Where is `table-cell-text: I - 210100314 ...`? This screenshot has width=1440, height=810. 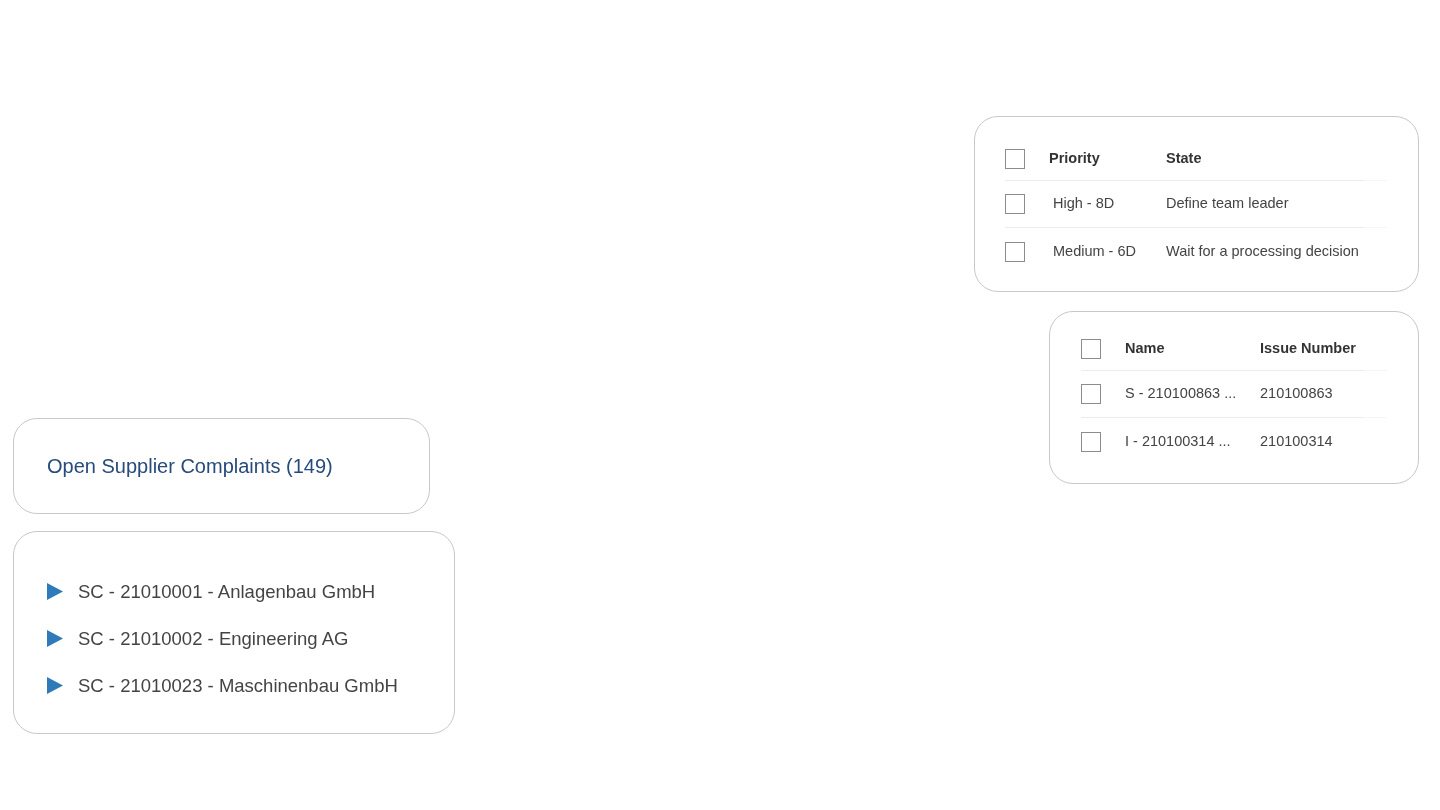 table-cell-text: I - 210100314 ... is located at coordinates (1178, 441).